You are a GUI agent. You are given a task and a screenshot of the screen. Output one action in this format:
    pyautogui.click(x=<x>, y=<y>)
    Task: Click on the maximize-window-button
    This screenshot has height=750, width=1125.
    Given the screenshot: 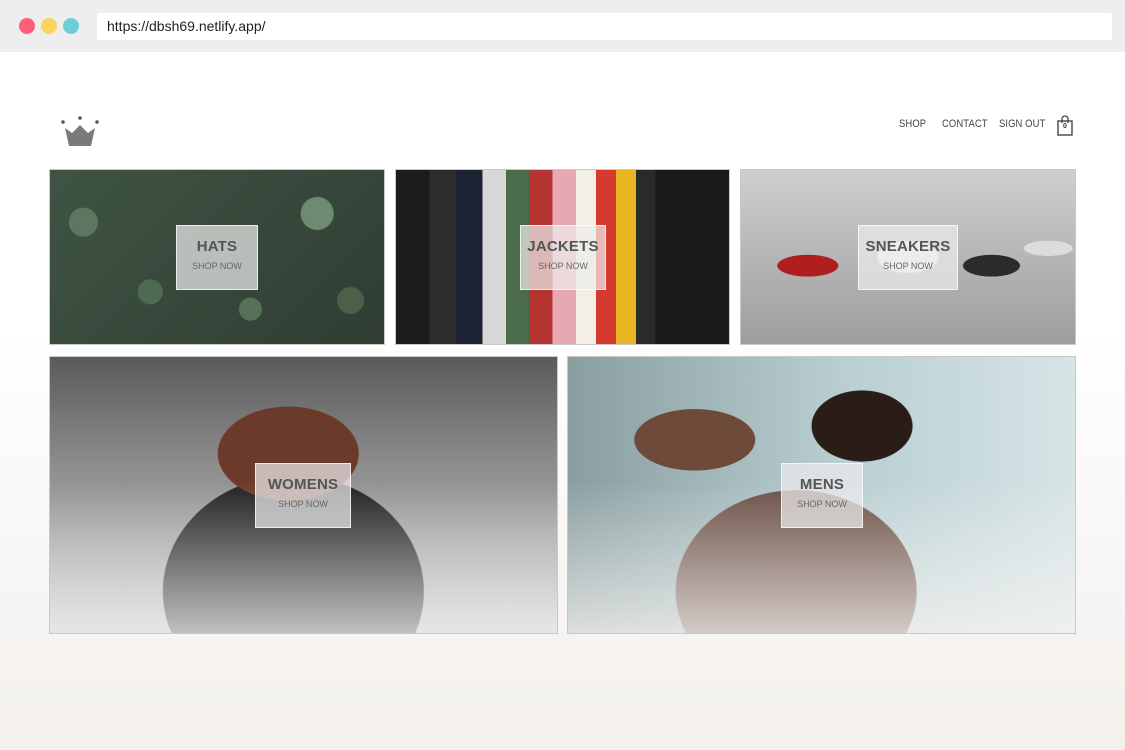 What is the action you would take?
    pyautogui.click(x=71, y=26)
    